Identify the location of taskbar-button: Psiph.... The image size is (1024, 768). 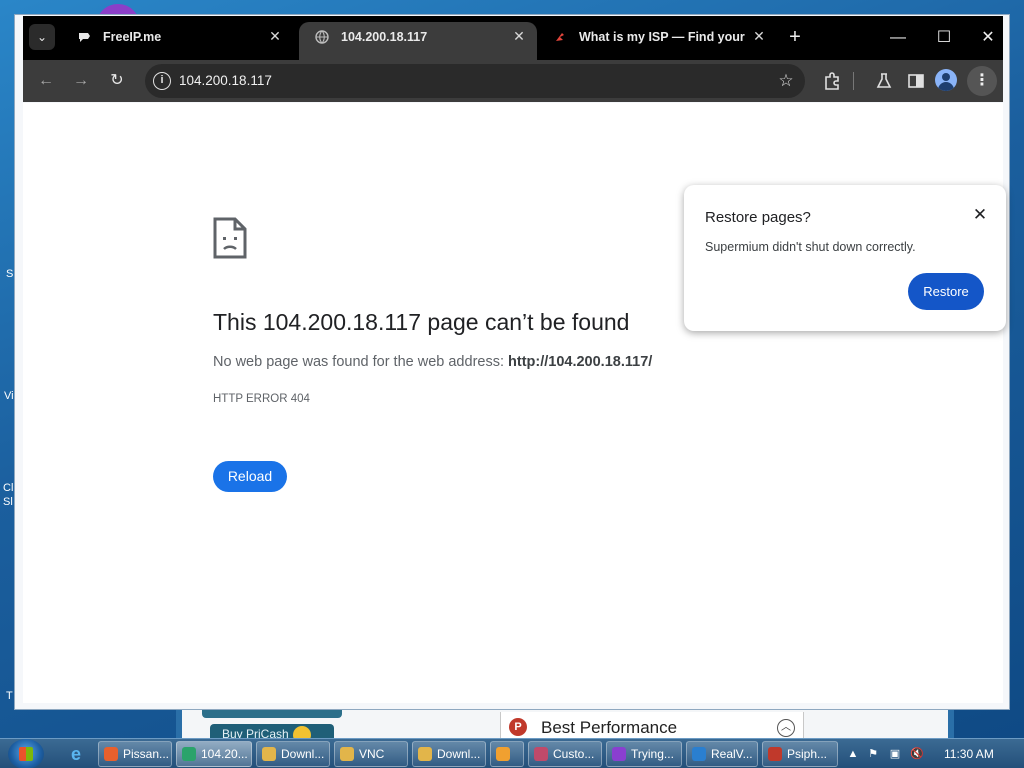
(800, 754).